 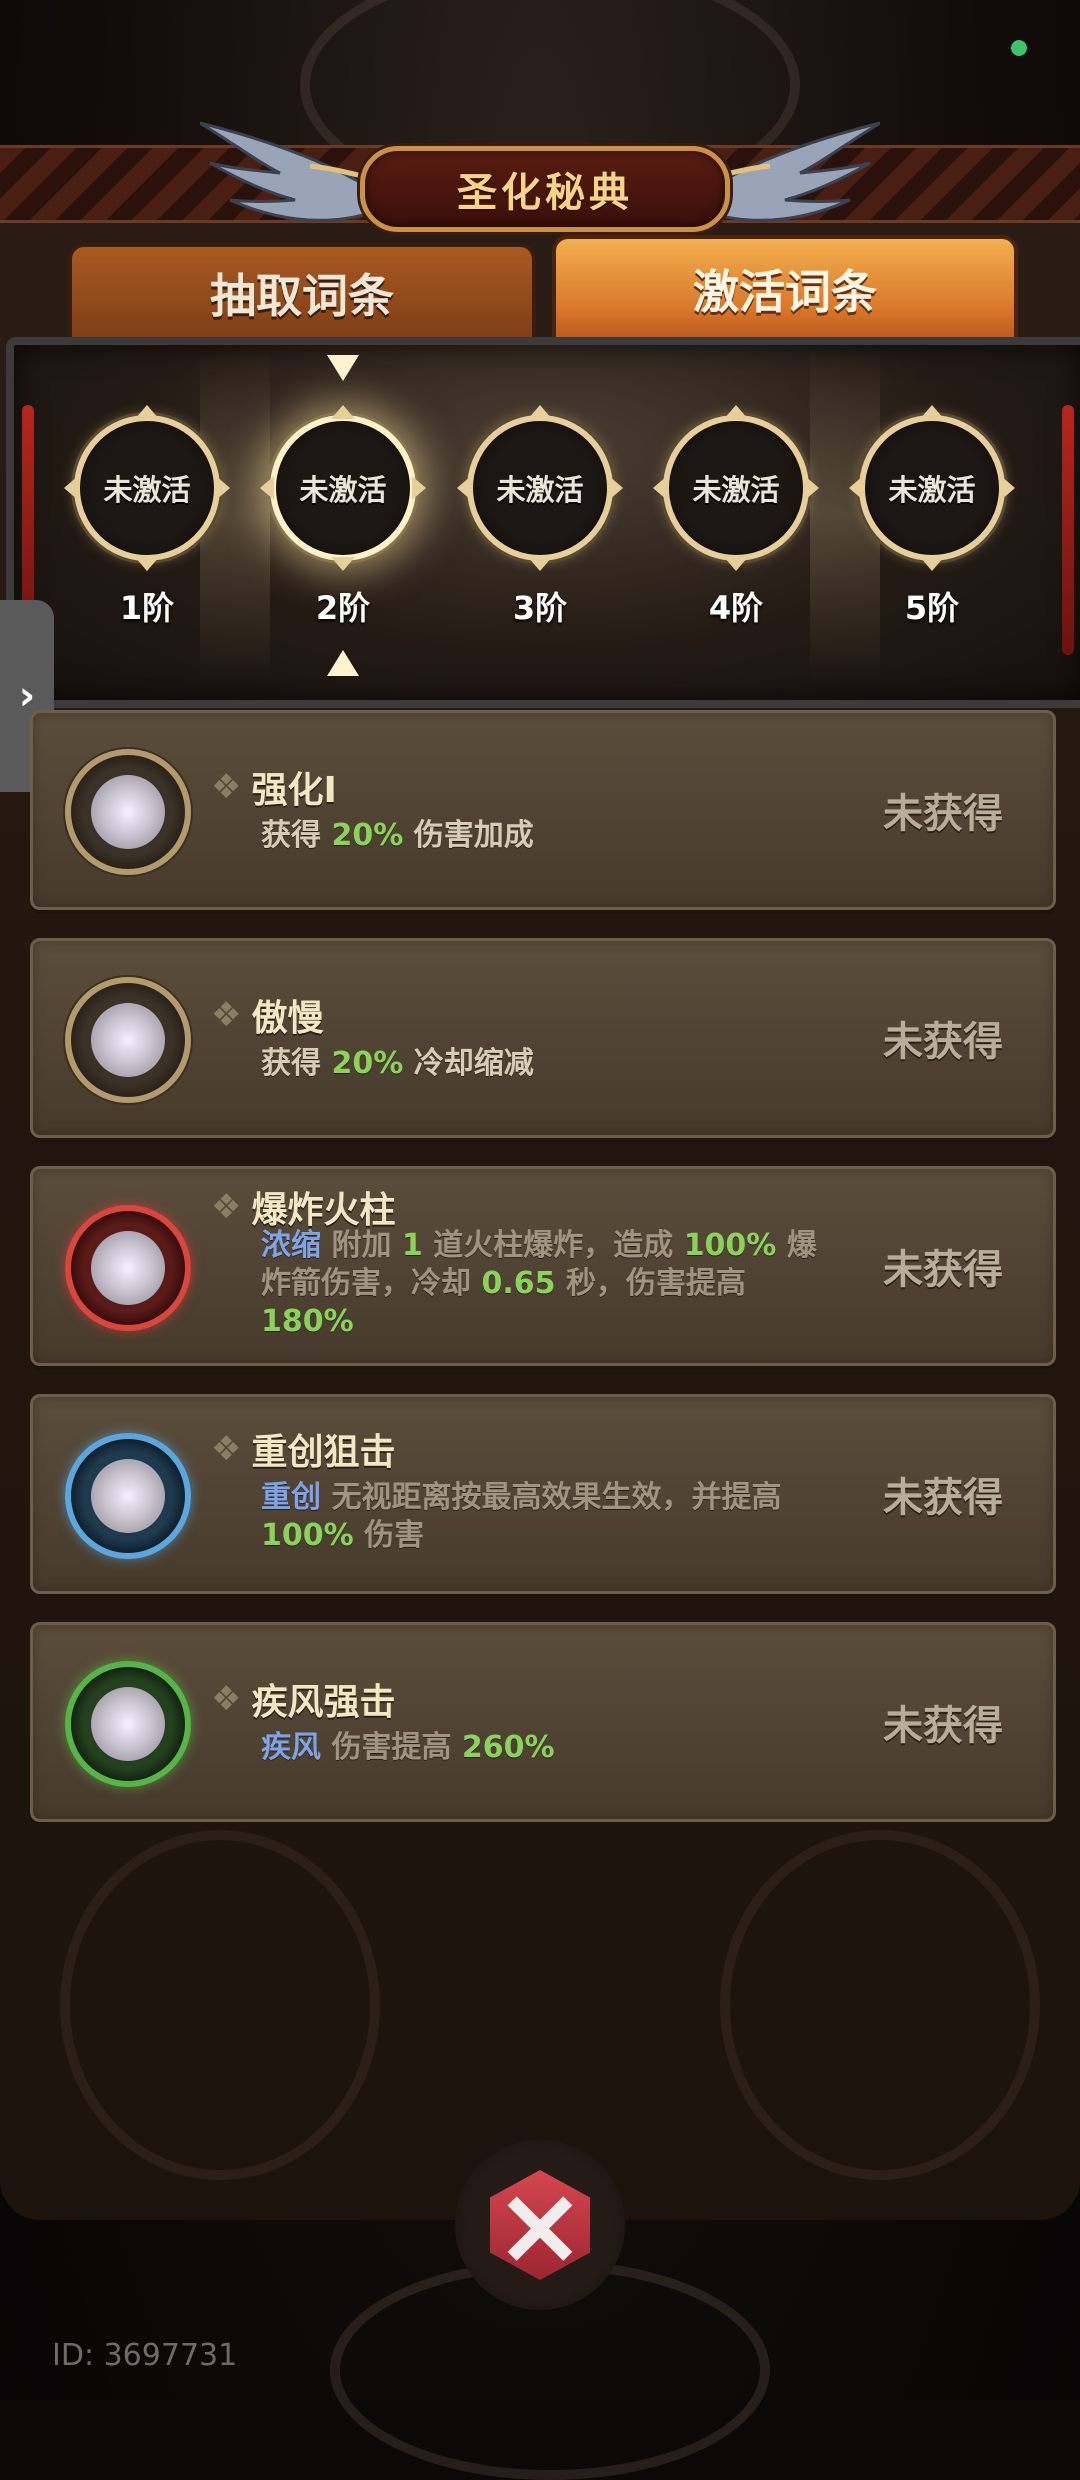 What do you see at coordinates (394, 1535) in the screenshot?
I see `desc-text: 伤害` at bounding box center [394, 1535].